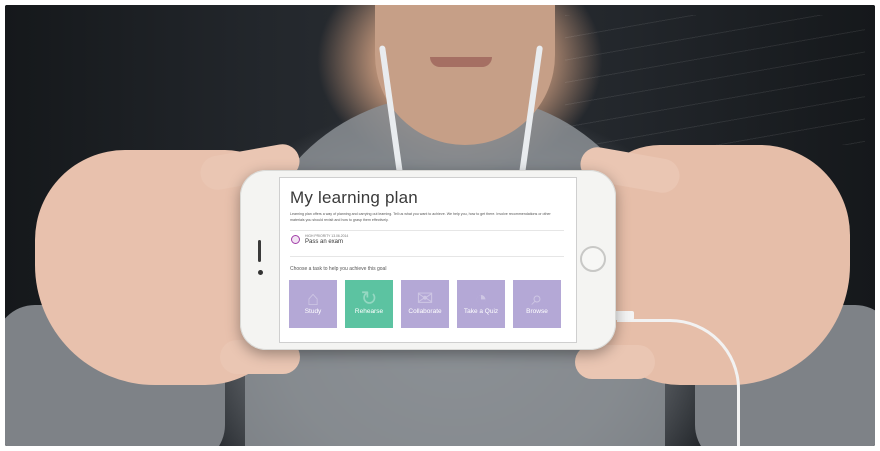 The height and width of the screenshot is (451, 880). Describe the element at coordinates (461, 62) in the screenshot. I see `mouth` at that location.